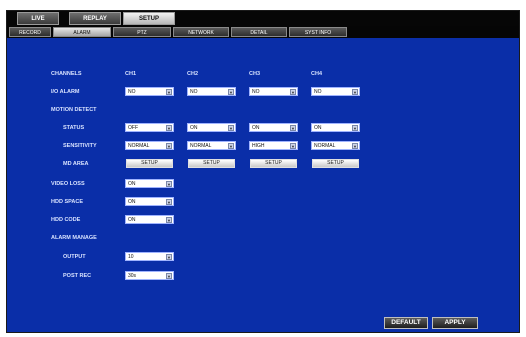 The height and width of the screenshot is (337, 526). Describe the element at coordinates (193, 74) in the screenshot. I see `channel-header-2: CH2` at that location.